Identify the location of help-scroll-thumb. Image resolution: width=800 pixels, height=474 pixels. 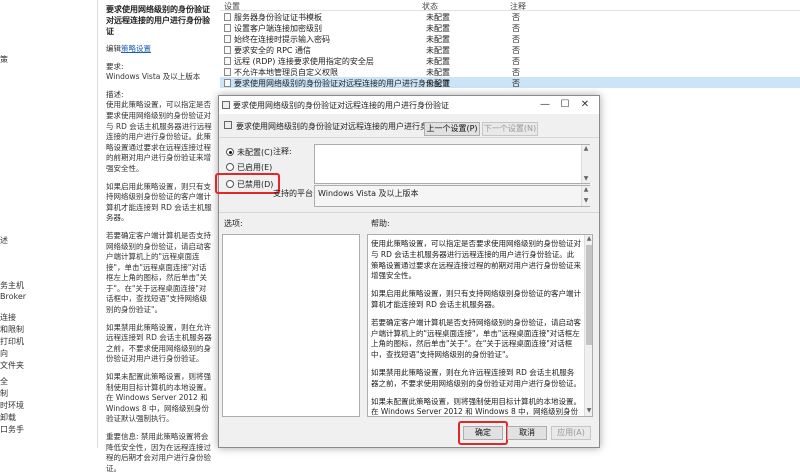
(589, 295).